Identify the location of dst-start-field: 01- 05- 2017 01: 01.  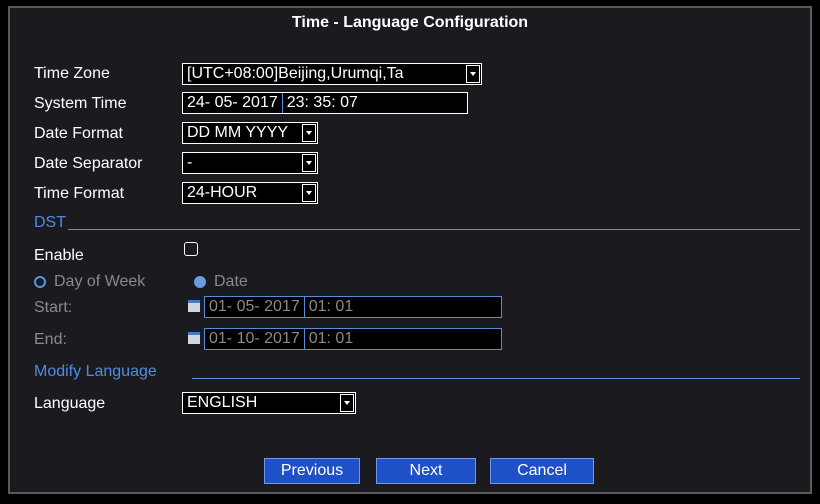
(353, 307).